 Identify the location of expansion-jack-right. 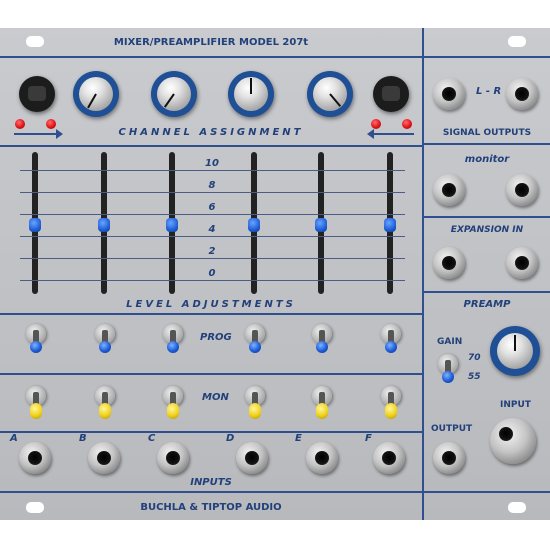
(391, 94).